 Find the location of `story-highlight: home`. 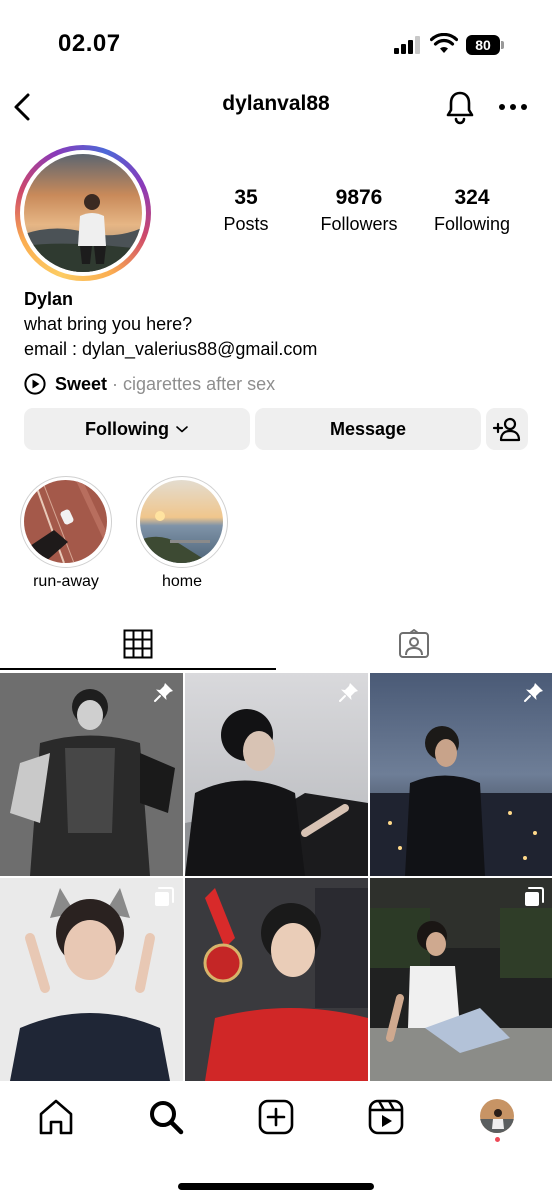

story-highlight: home is located at coordinates (182, 533).